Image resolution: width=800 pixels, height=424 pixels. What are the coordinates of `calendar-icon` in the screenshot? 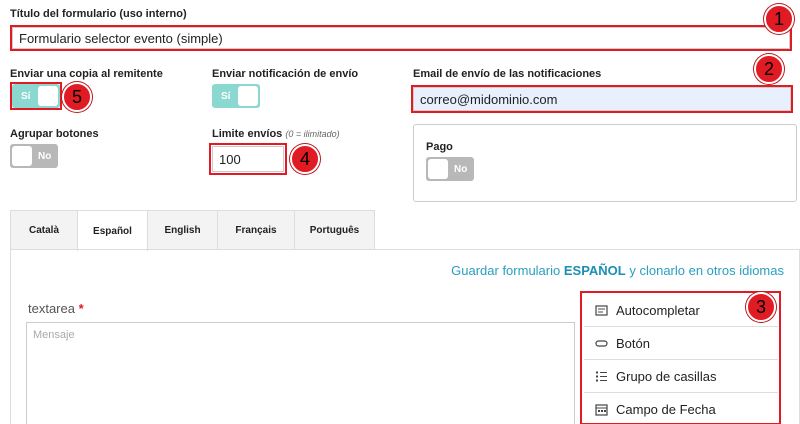 It's located at (601, 409).